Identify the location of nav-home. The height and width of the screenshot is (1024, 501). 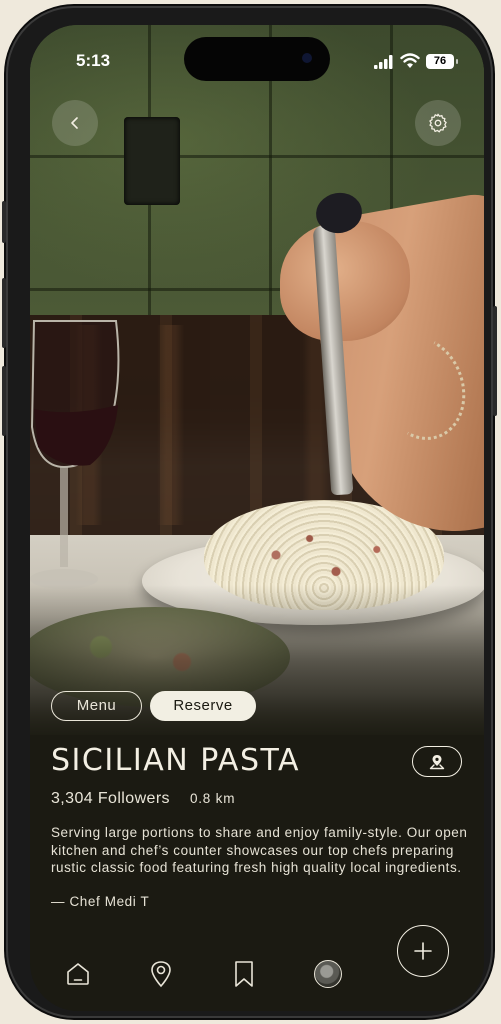
(78, 974).